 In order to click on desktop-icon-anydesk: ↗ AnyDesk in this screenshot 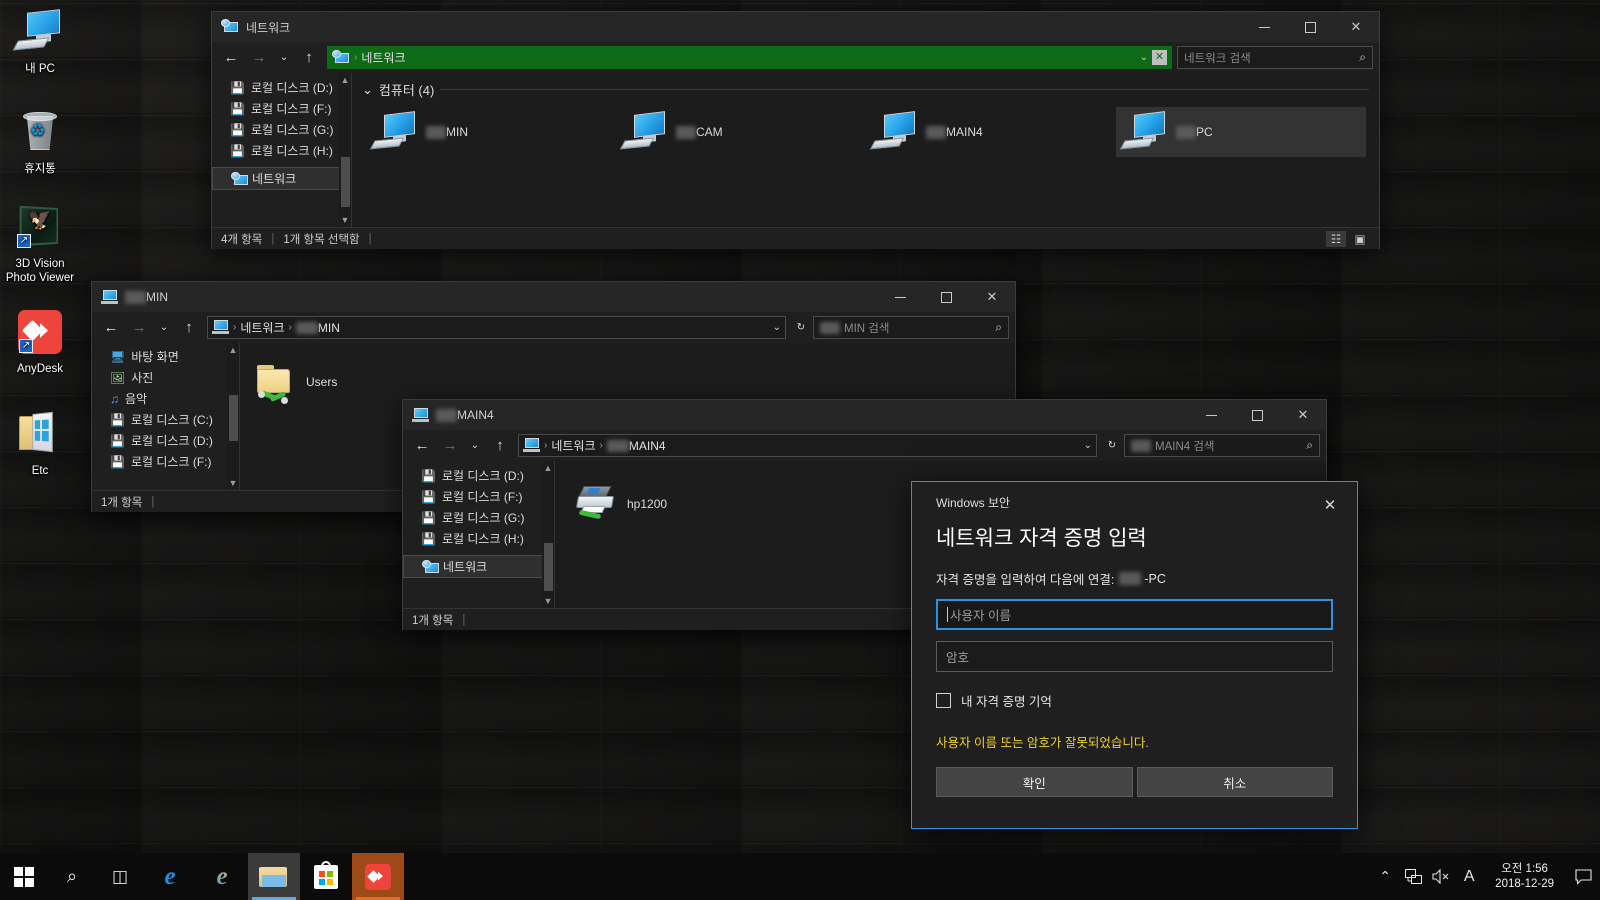, I will do `click(40, 343)`.